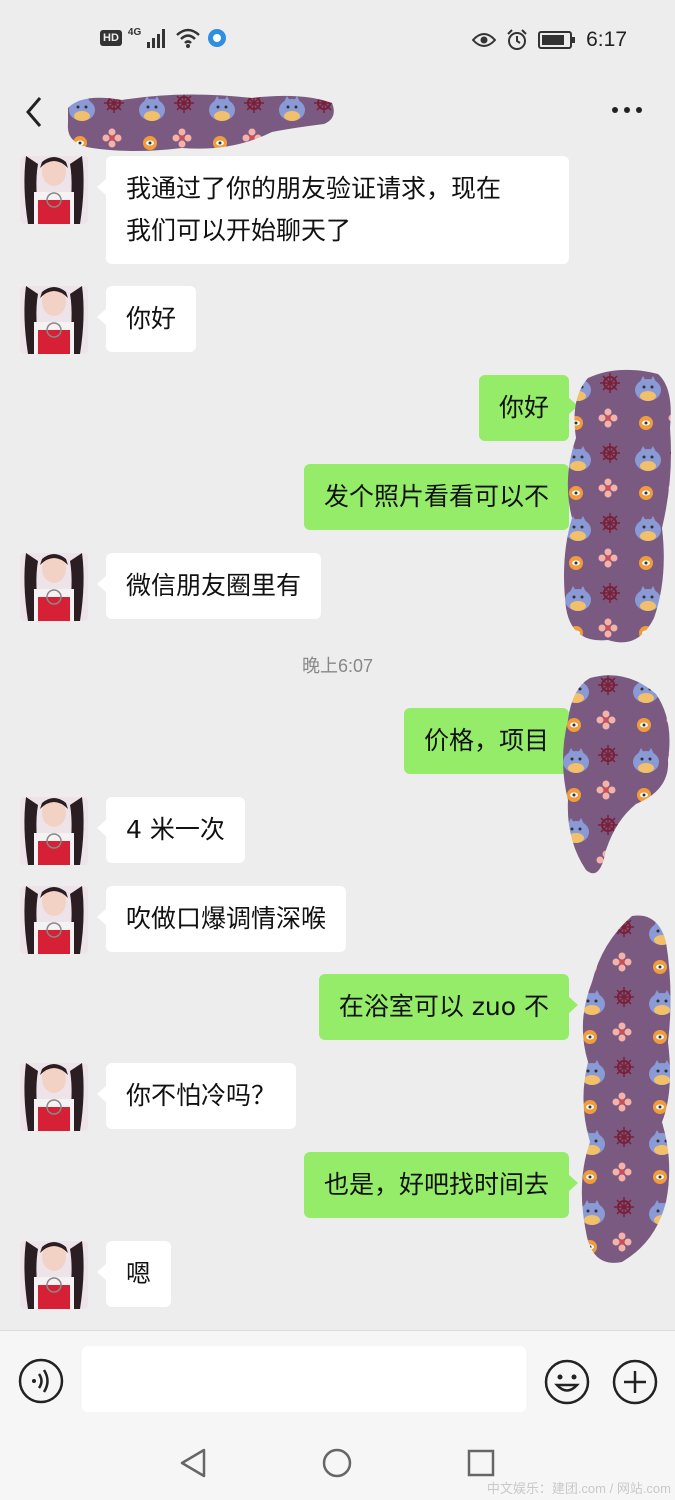 Image resolution: width=675 pixels, height=1500 pixels. I want to click on status-bar: HD 4G 6:17, so click(337, 40).